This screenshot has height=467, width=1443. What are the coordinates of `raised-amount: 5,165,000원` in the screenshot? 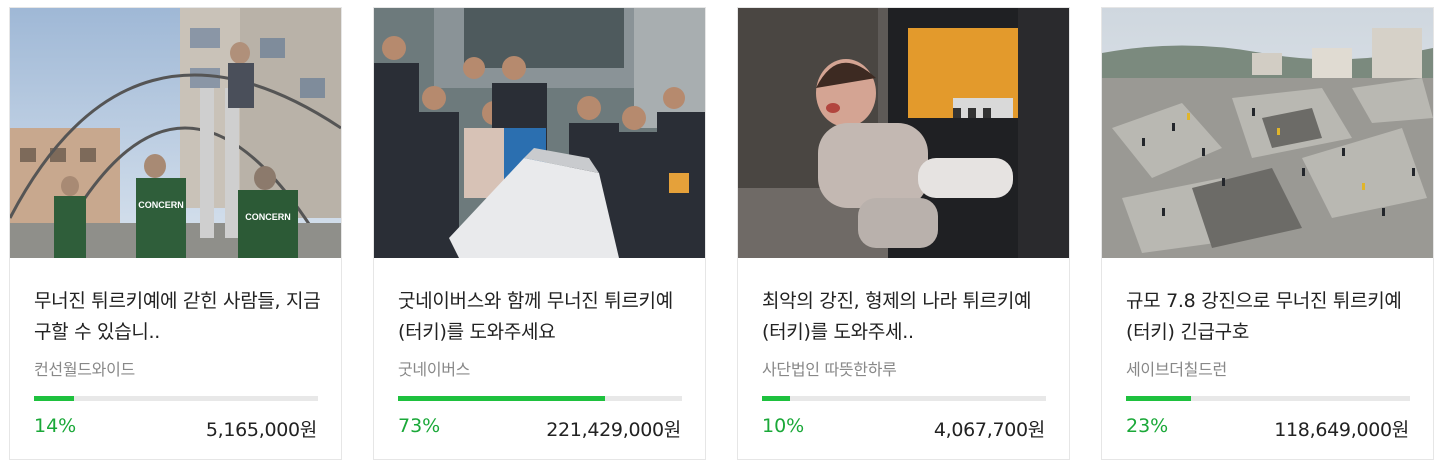 It's located at (261, 430).